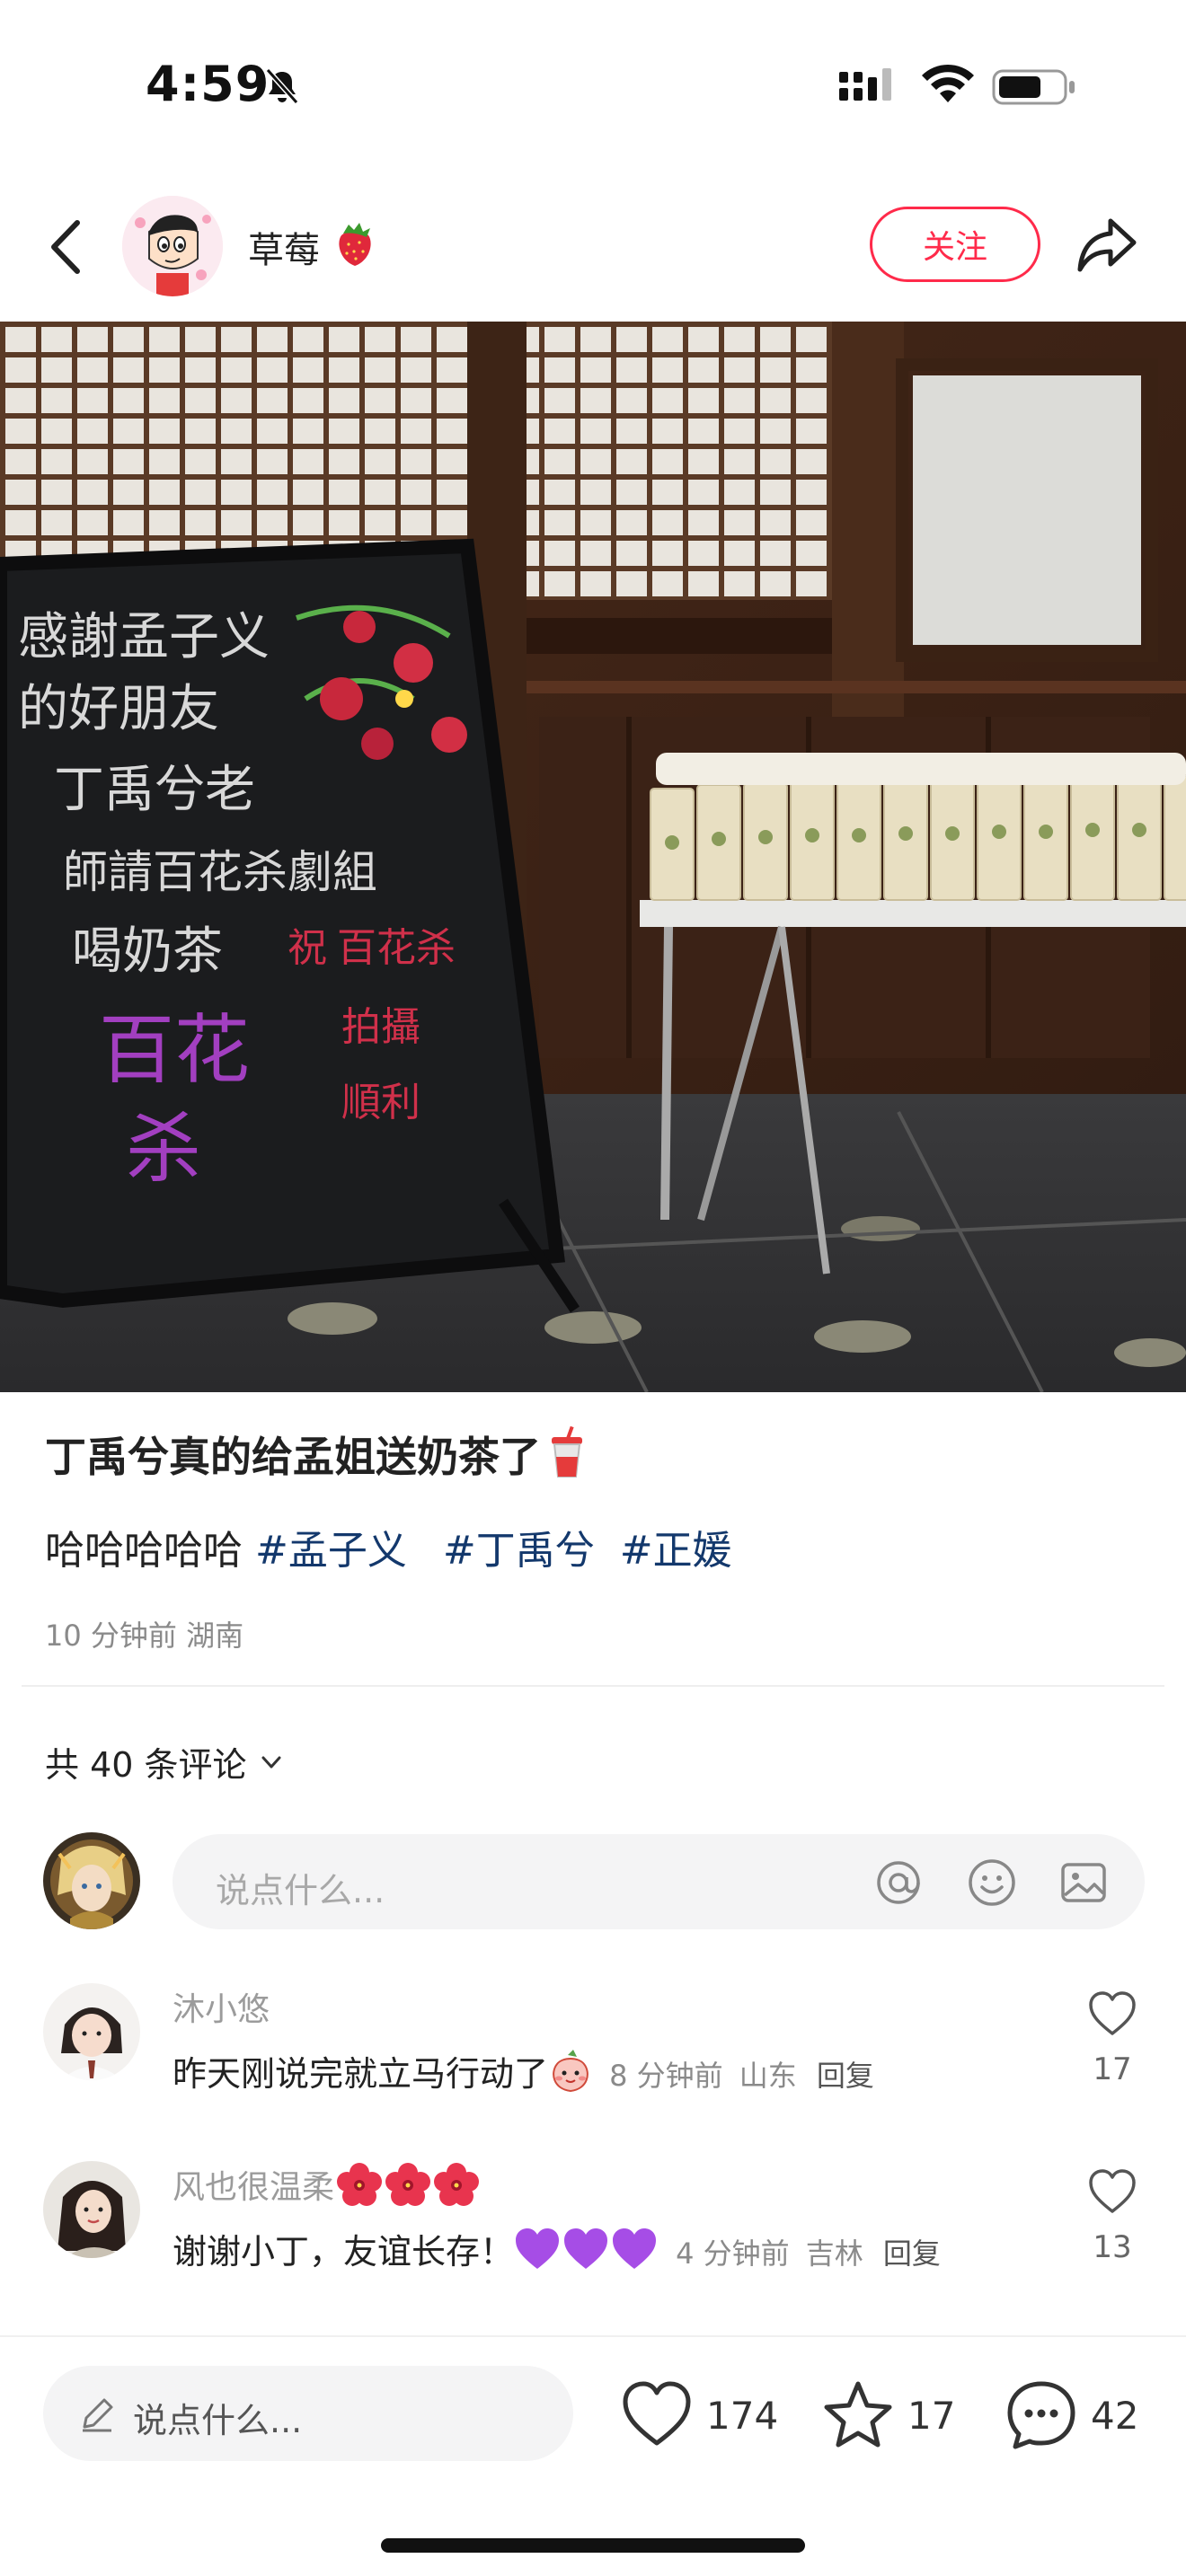 This screenshot has width=1186, height=2576. I want to click on post-header: 草莓 关注, so click(593, 247).